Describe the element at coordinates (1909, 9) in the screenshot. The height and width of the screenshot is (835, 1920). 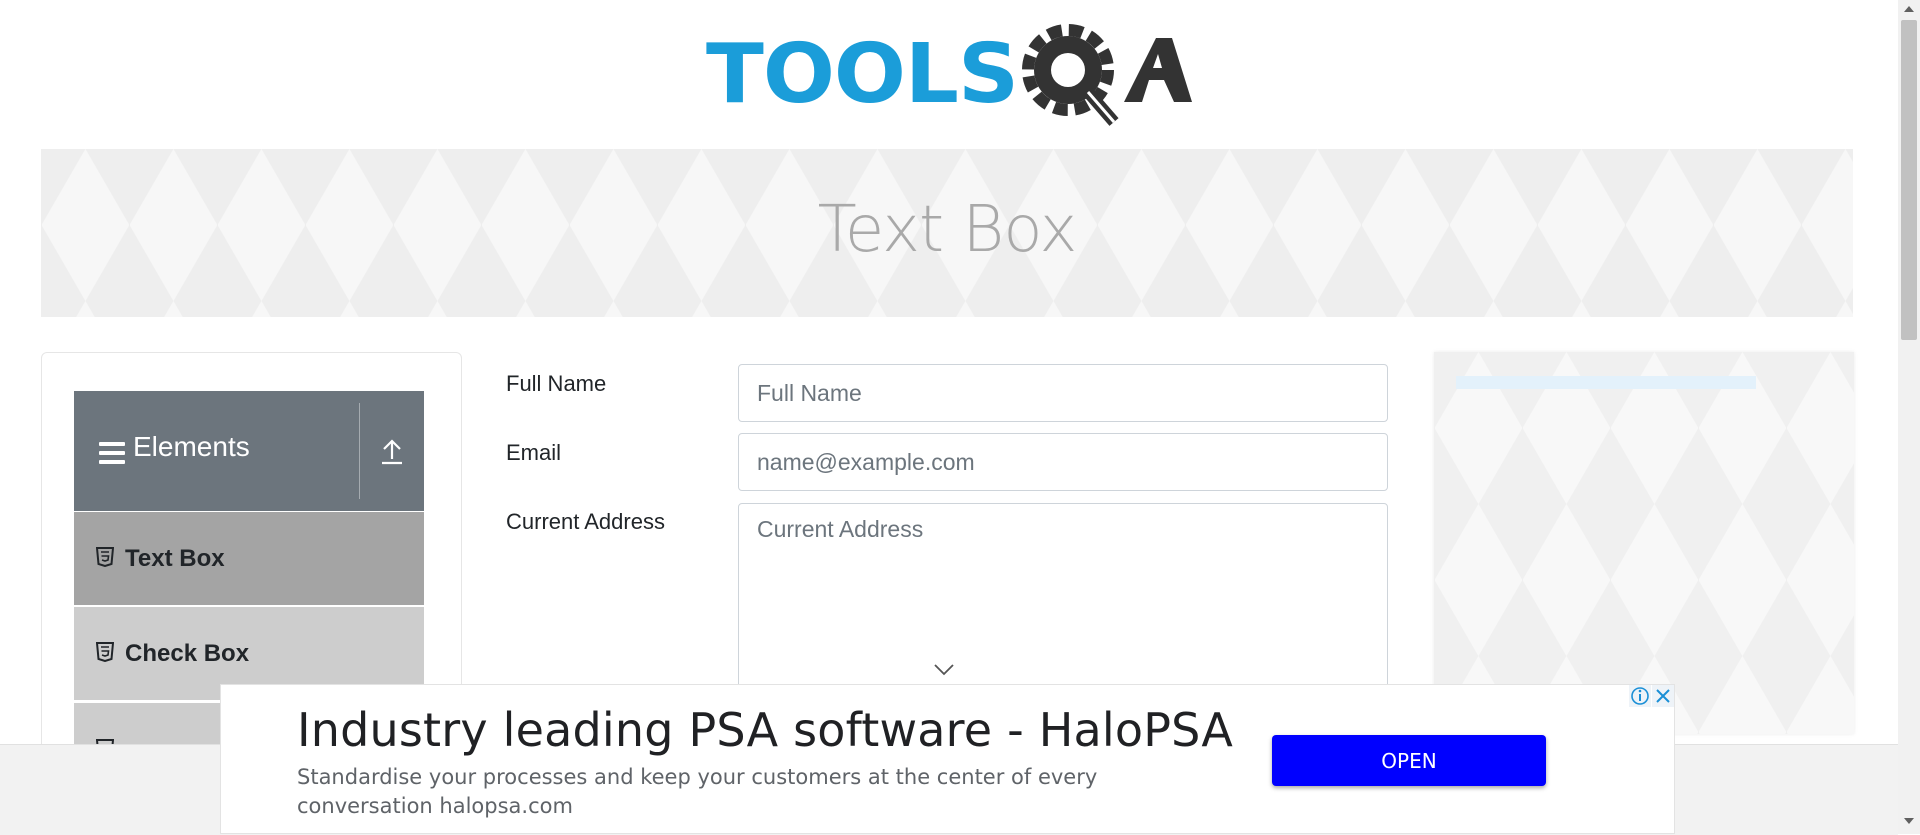
I see `scroll-up-arrow-icon` at that location.